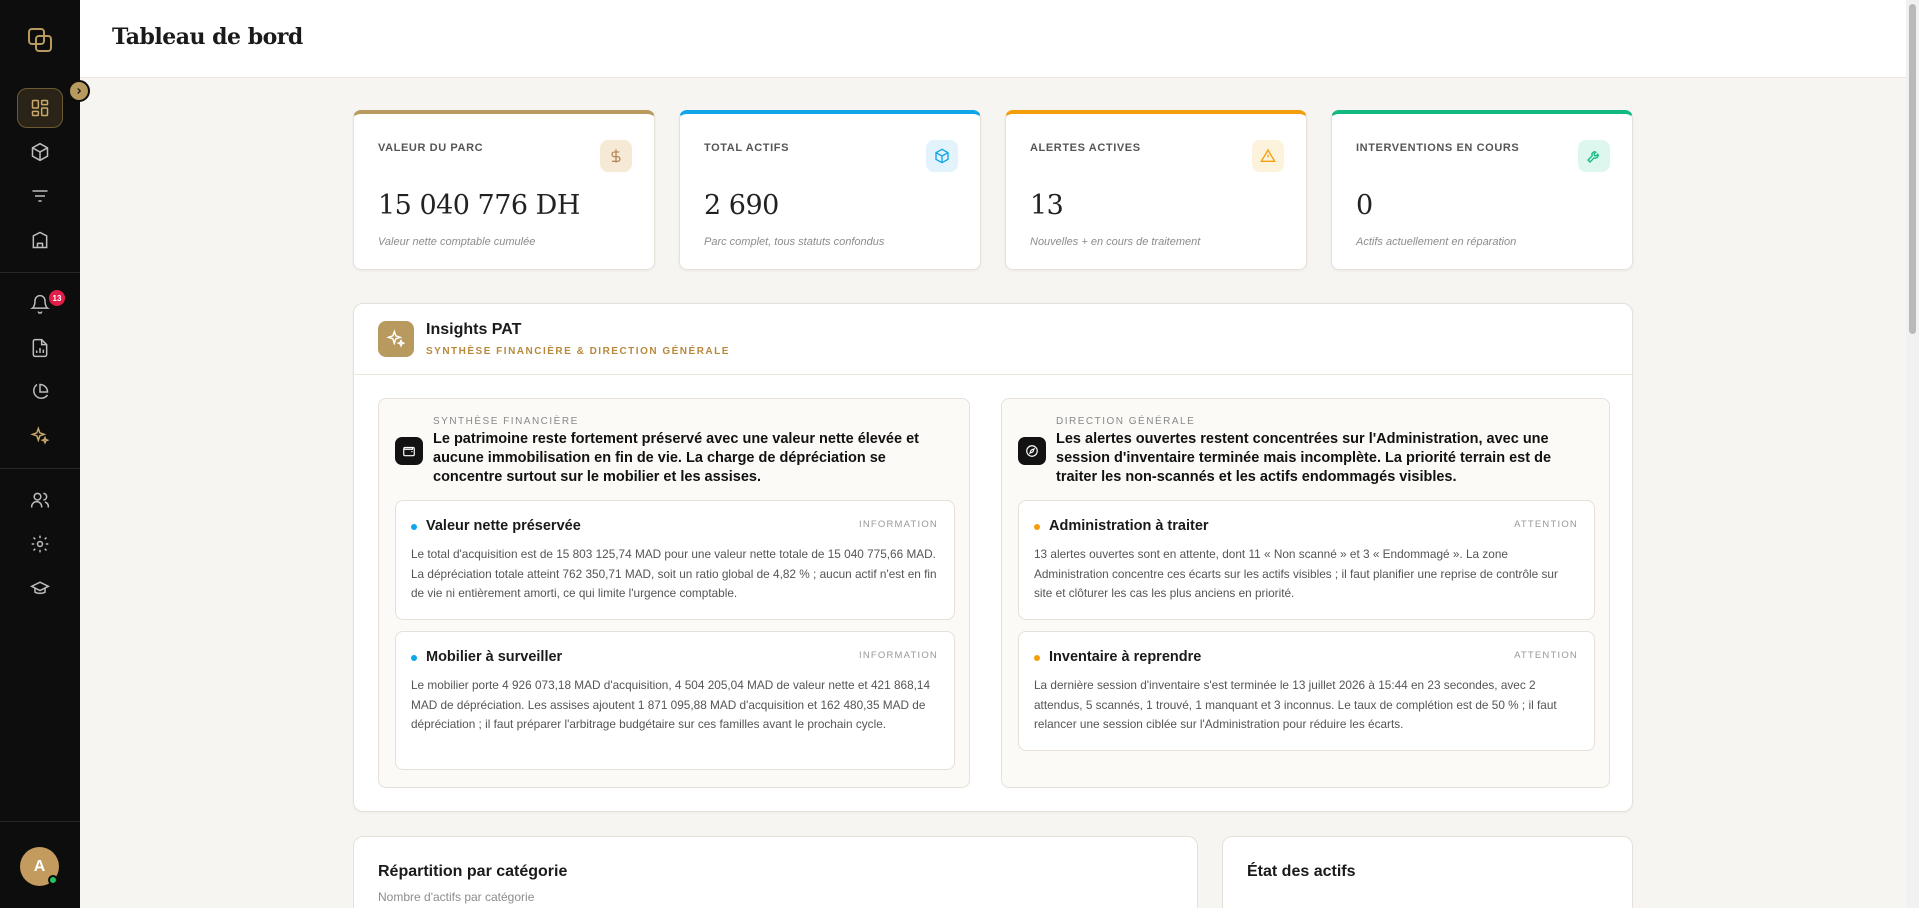  Describe the element at coordinates (1125, 657) in the screenshot. I see `insight-item-title: Inventaire à reprendre` at that location.